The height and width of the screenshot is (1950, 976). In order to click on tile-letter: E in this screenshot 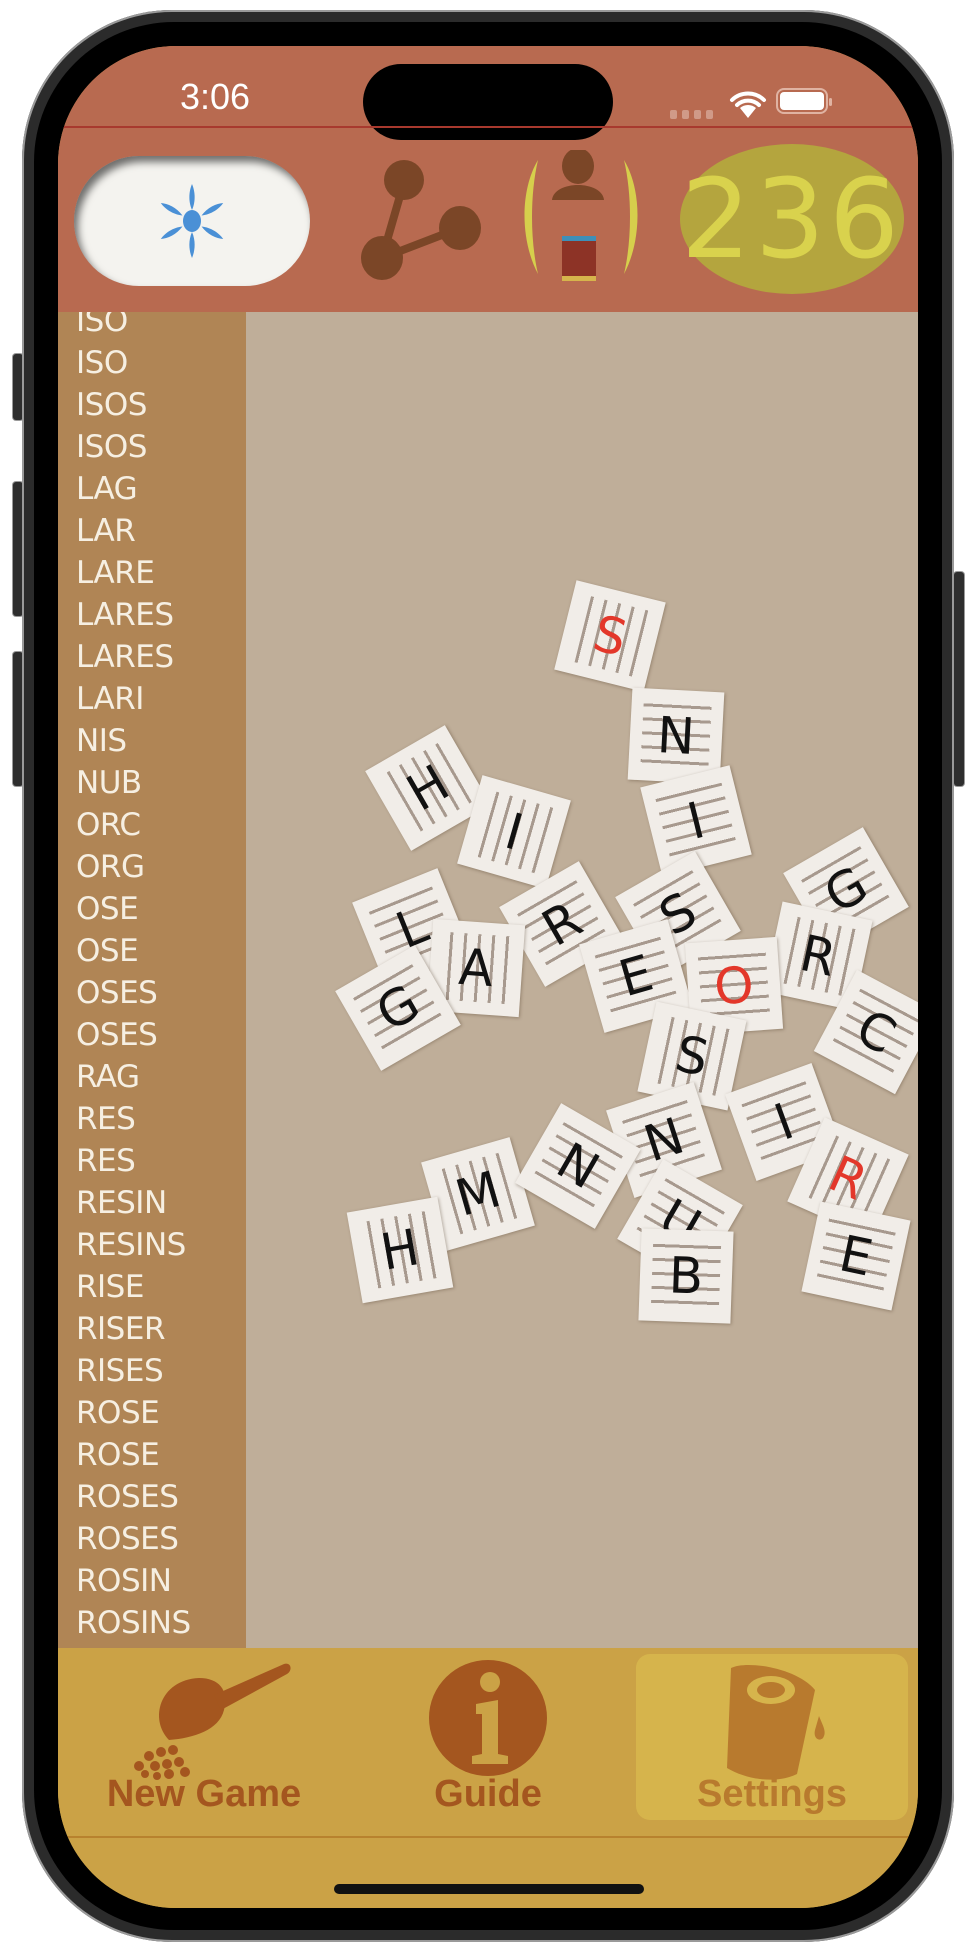, I will do `click(856, 1256)`.